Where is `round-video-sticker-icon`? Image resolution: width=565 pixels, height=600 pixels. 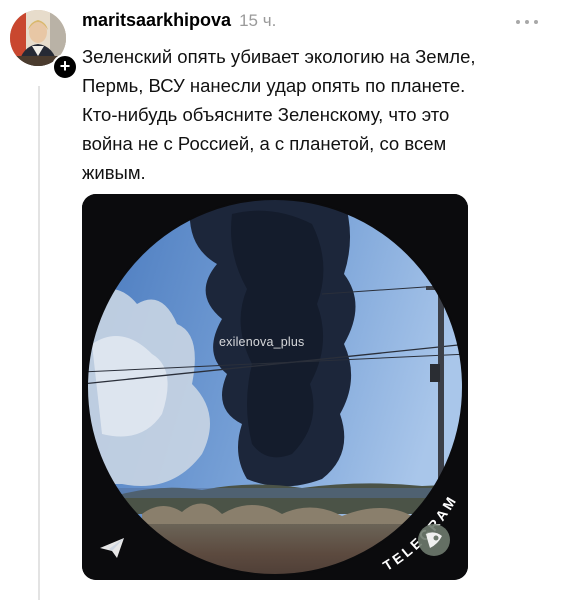 round-video-sticker-icon is located at coordinates (434, 540).